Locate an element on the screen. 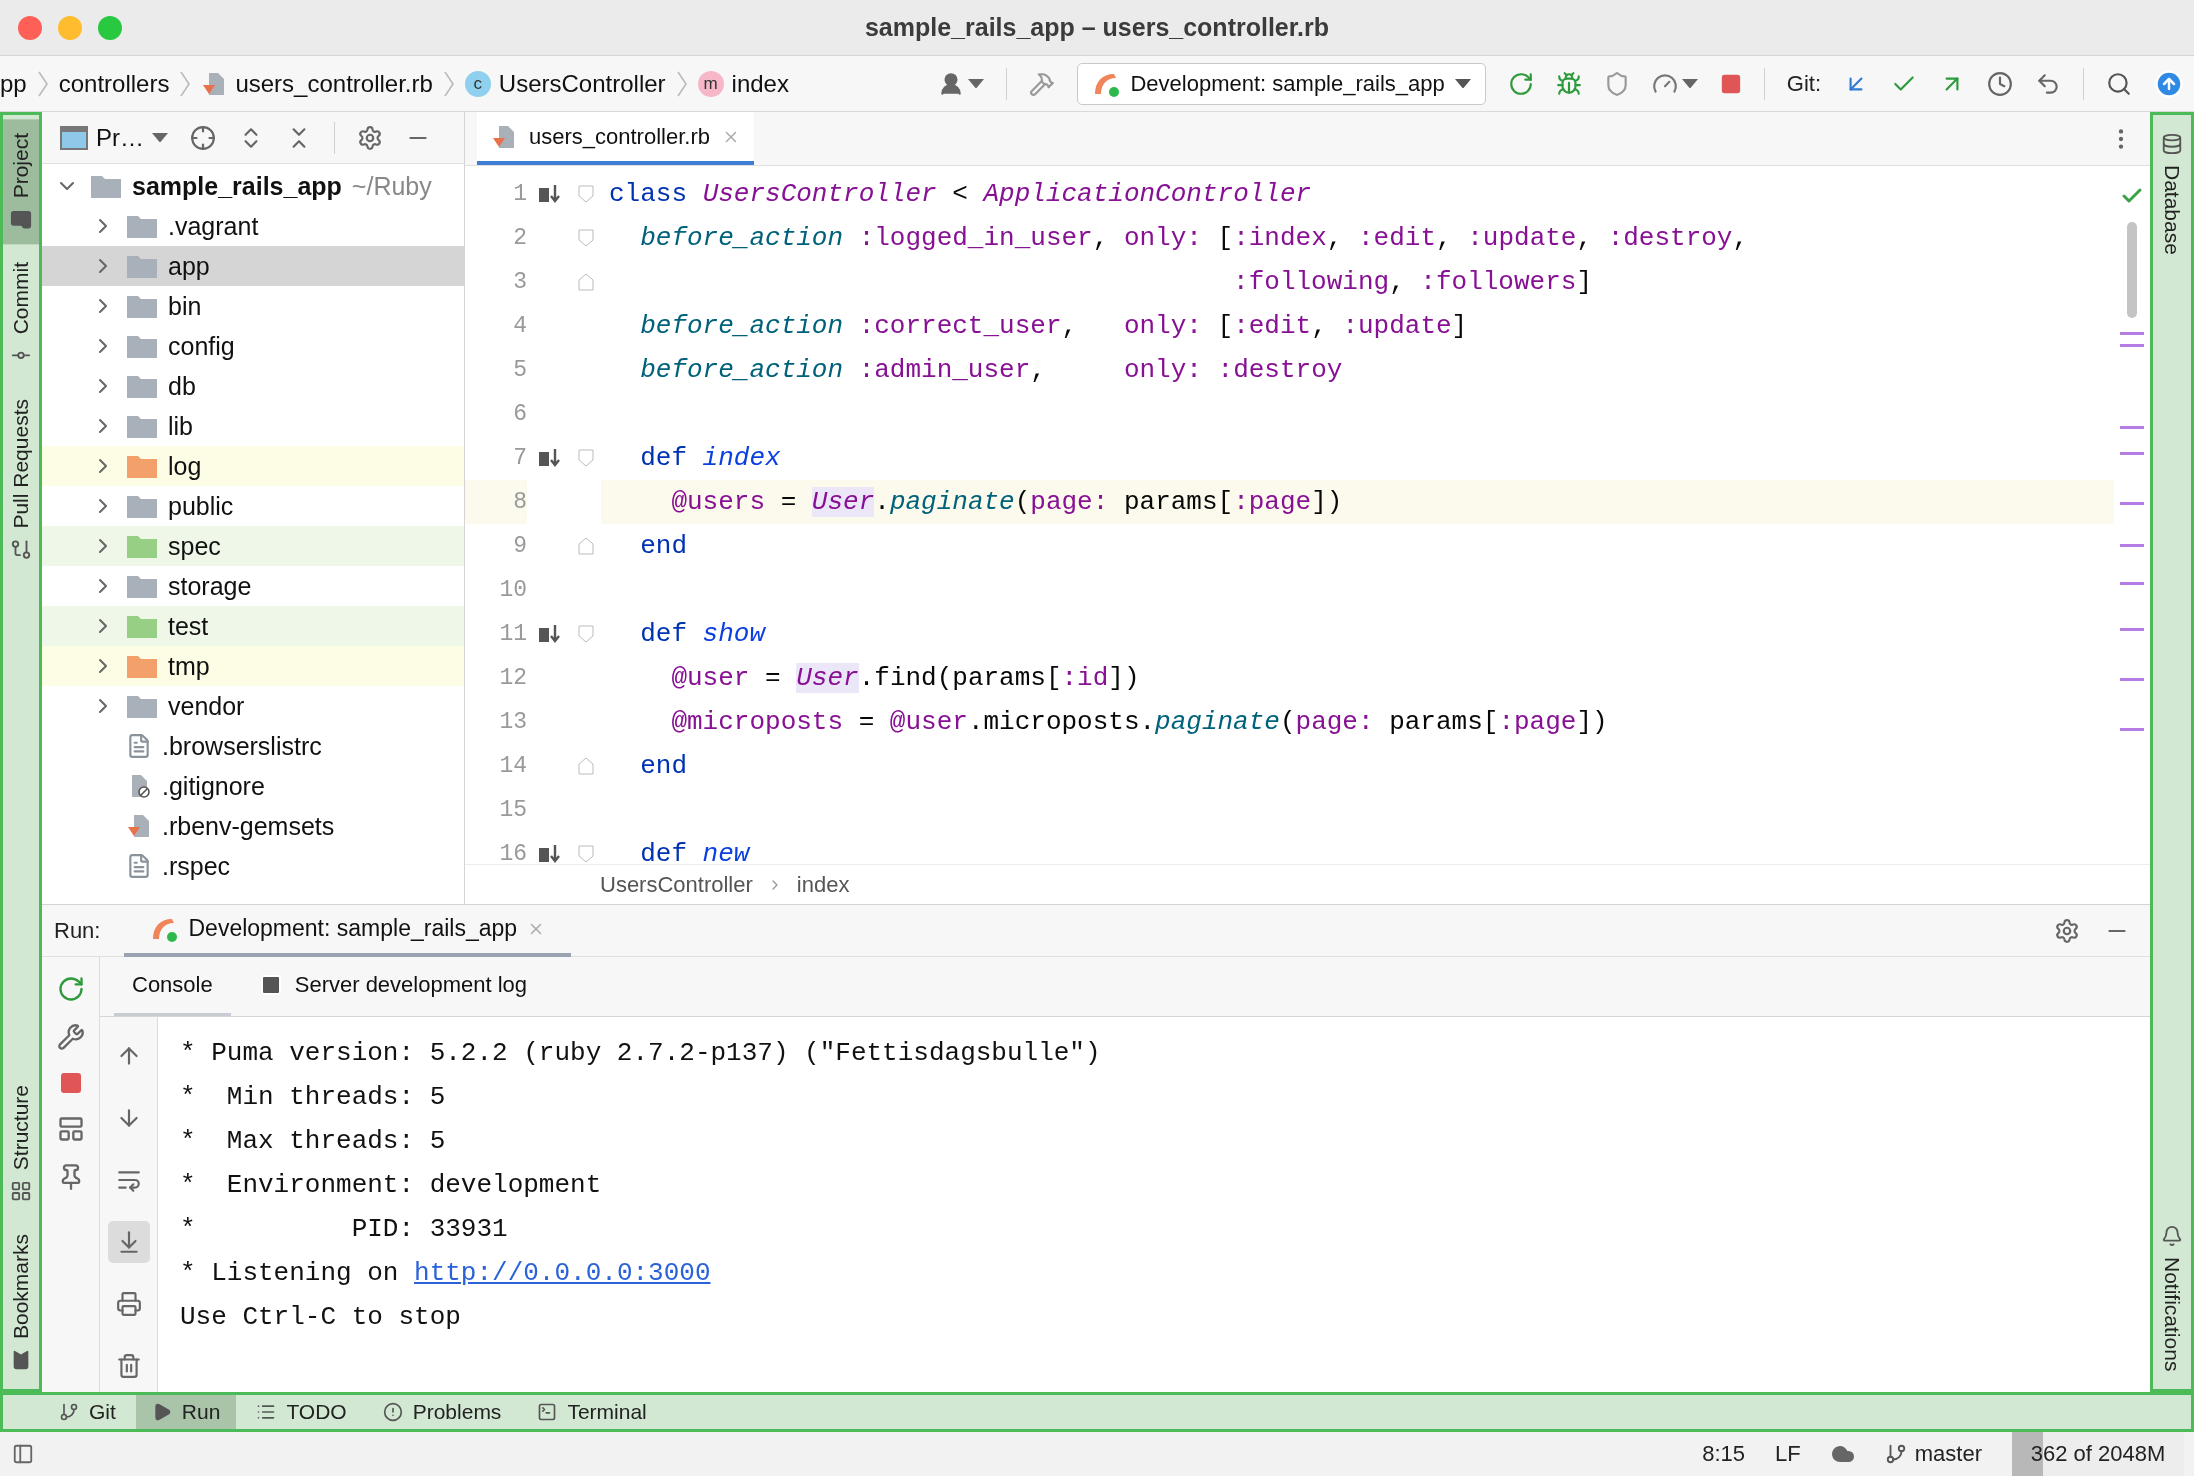 This screenshot has height=1476, width=2194. tool-window-tab: Run is located at coordinates (186, 1412).